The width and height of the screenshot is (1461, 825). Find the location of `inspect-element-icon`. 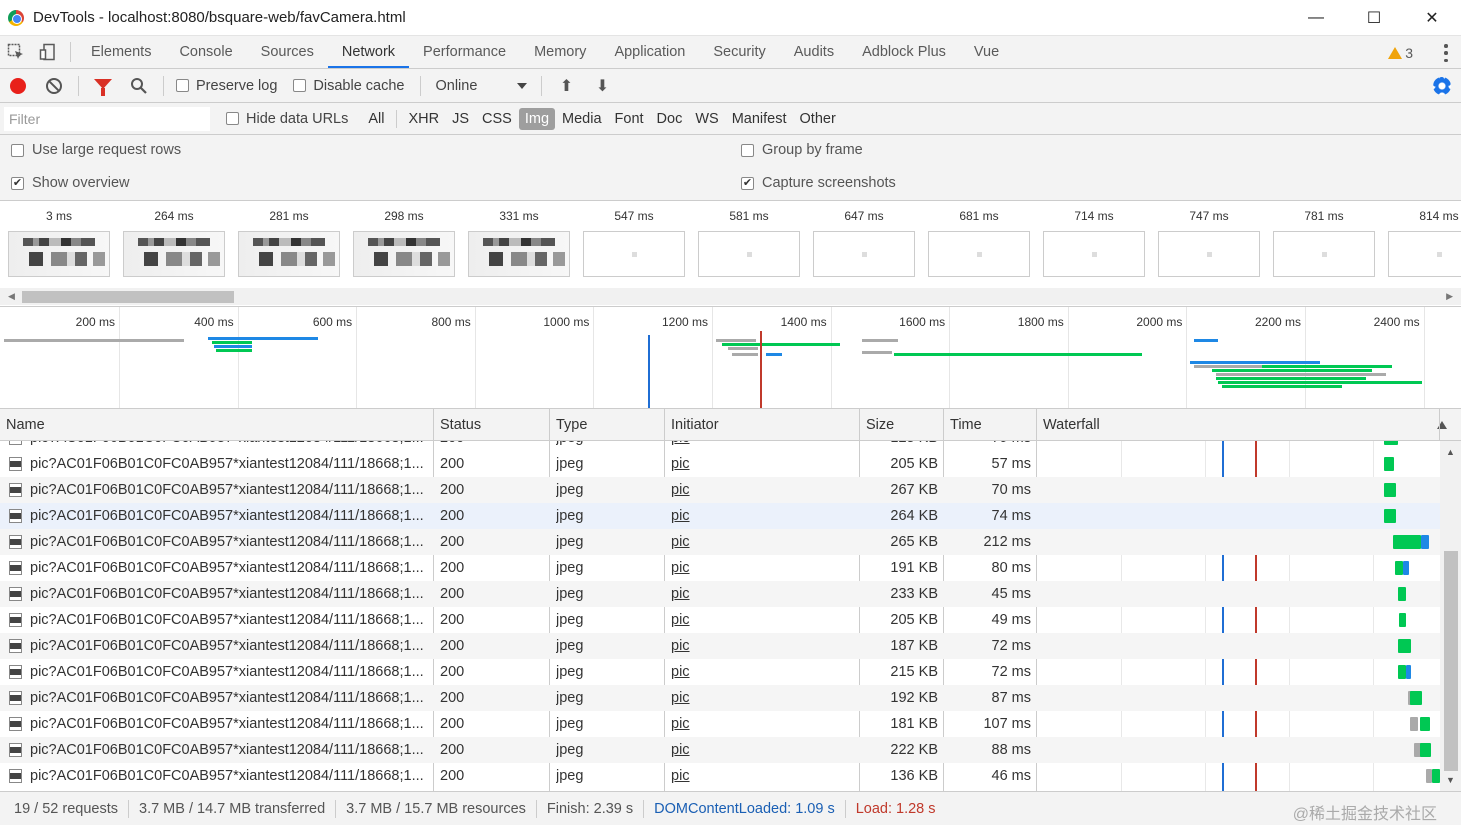

inspect-element-icon is located at coordinates (16, 52).